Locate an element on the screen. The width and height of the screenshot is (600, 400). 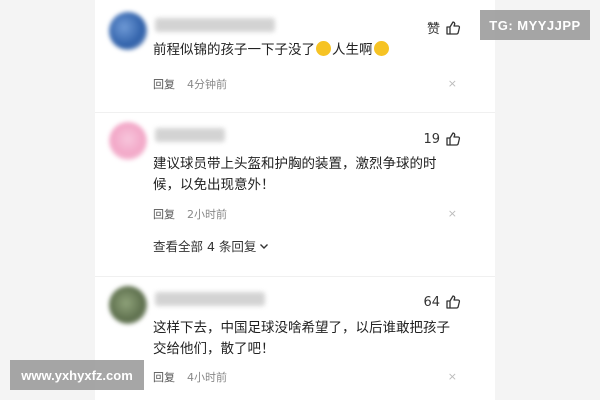
like-button: 64 is located at coordinates (442, 302).